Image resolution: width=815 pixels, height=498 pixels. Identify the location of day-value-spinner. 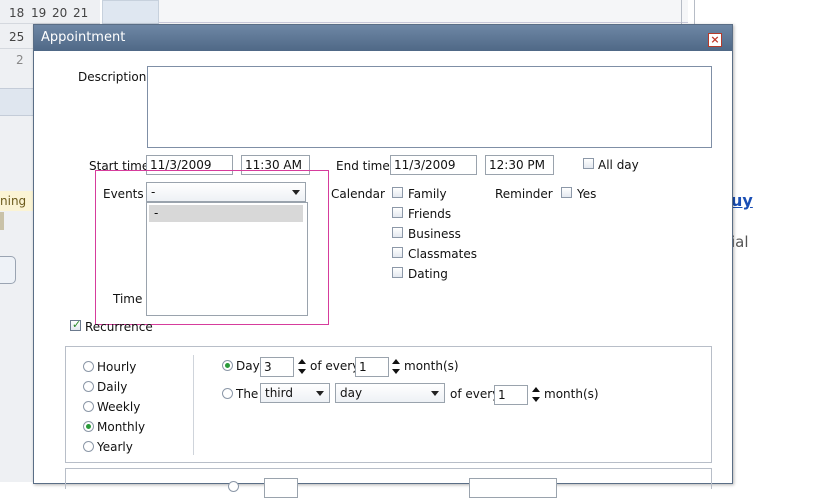
(302, 367).